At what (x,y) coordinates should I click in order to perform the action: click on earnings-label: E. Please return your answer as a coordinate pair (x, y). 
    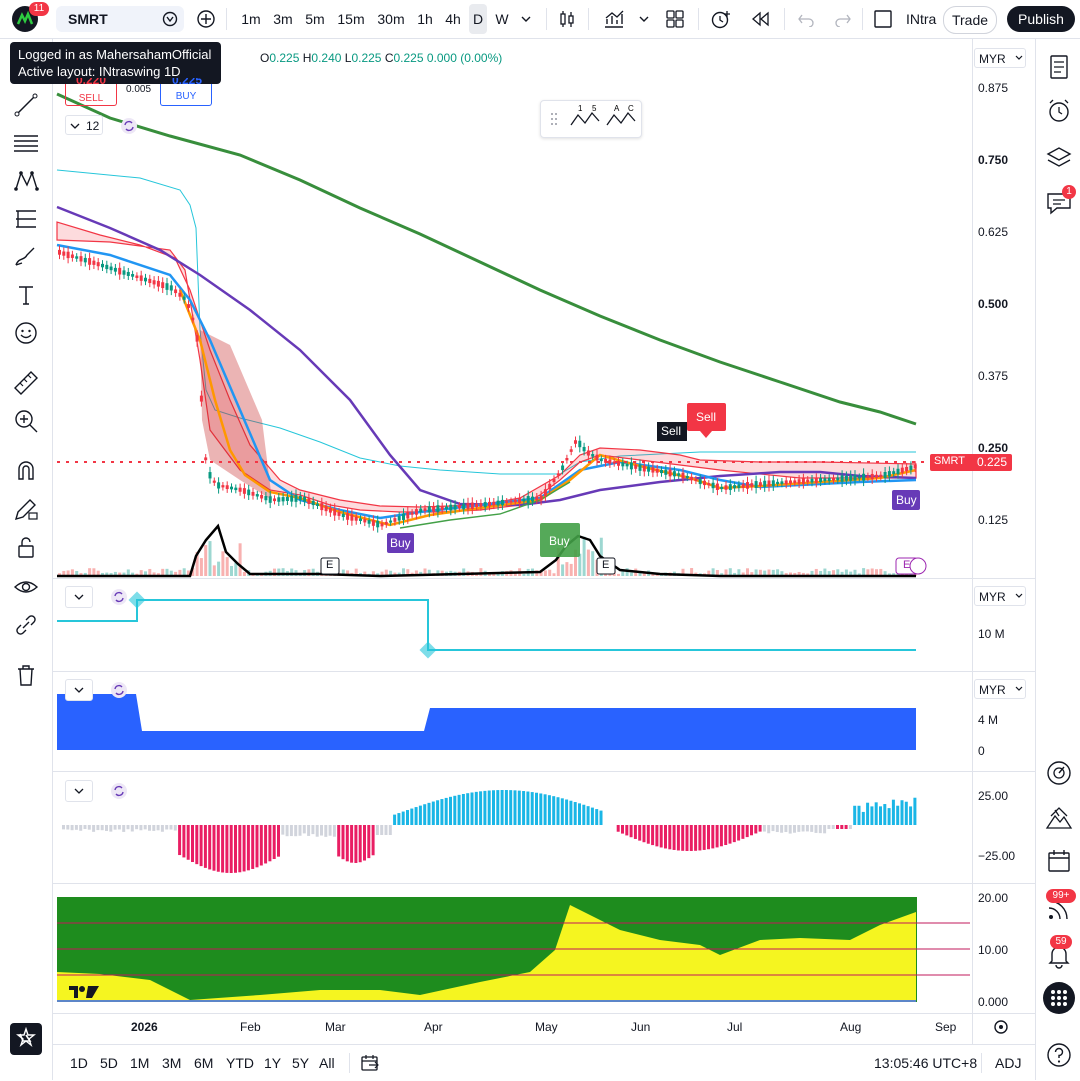
    Looking at the image, I should click on (907, 565).